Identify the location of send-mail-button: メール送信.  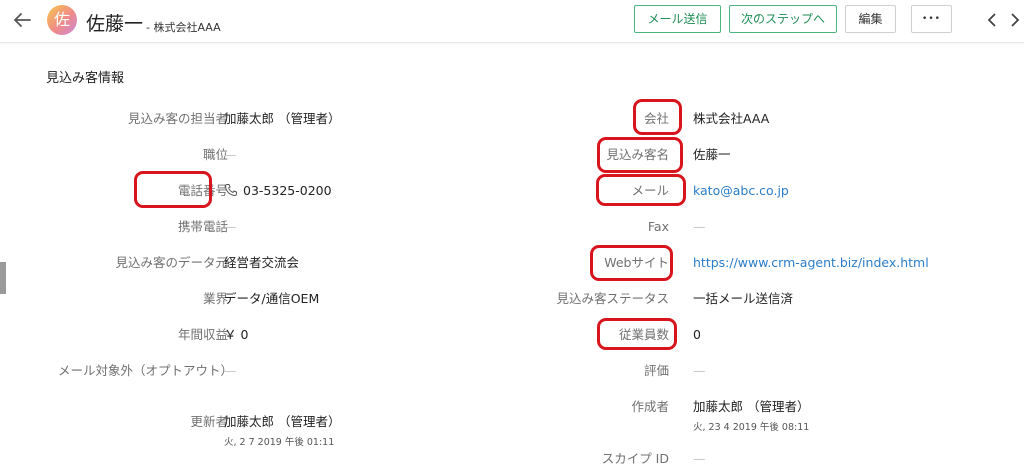
(677, 19).